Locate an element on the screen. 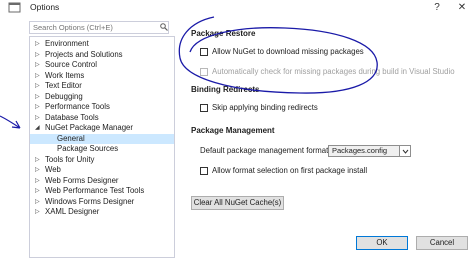 The height and width of the screenshot is (259, 474). tree-item-projects-and-solutions: ▷ Projects and Solutions is located at coordinates (102, 55).